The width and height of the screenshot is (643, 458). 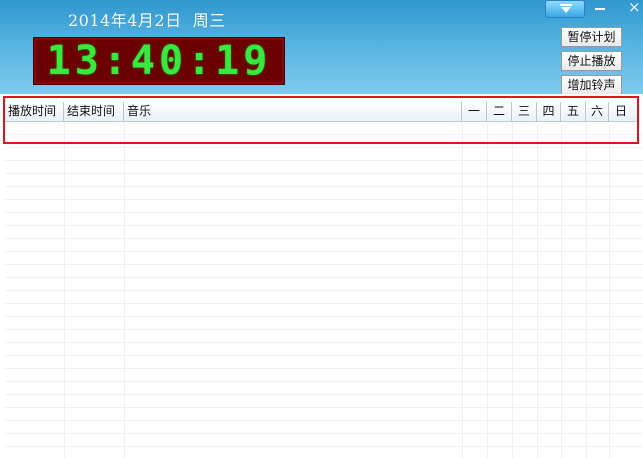 What do you see at coordinates (147, 20) in the screenshot?
I see `date-display: 2014年4月2日 周三` at bounding box center [147, 20].